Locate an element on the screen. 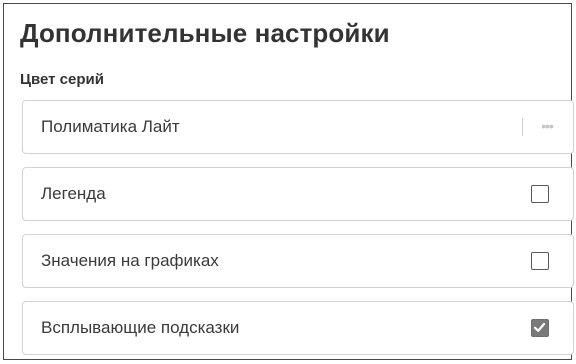  series-color-select-value: Полиматика Лайт is located at coordinates (110, 126).